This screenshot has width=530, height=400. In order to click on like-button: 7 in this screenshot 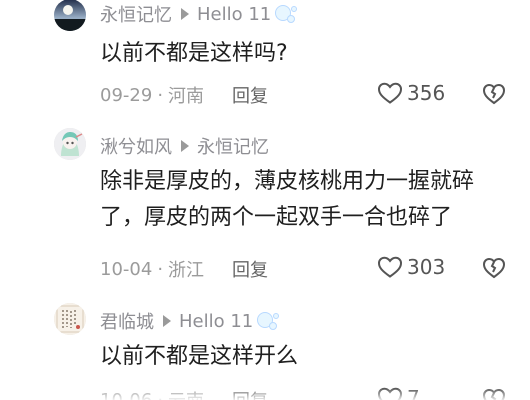, I will do `click(398, 391)`.